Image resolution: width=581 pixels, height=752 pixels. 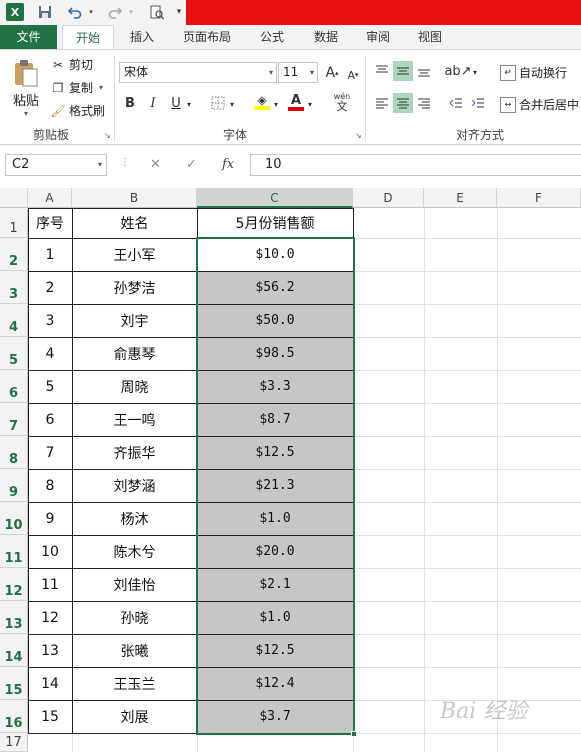 I want to click on format-painter-button: 🖌 格式刷, so click(x=77, y=110).